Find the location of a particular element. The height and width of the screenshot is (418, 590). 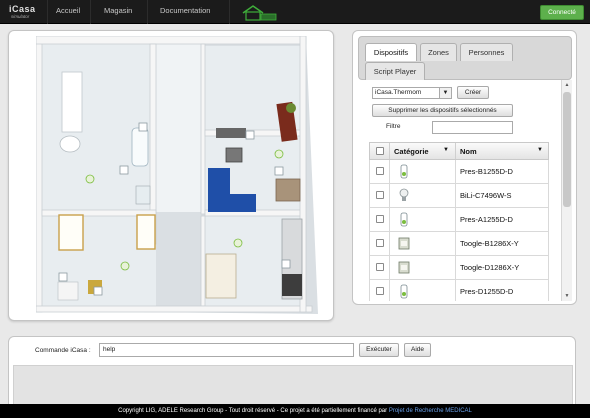

column-name: Nom is located at coordinates (468, 151).